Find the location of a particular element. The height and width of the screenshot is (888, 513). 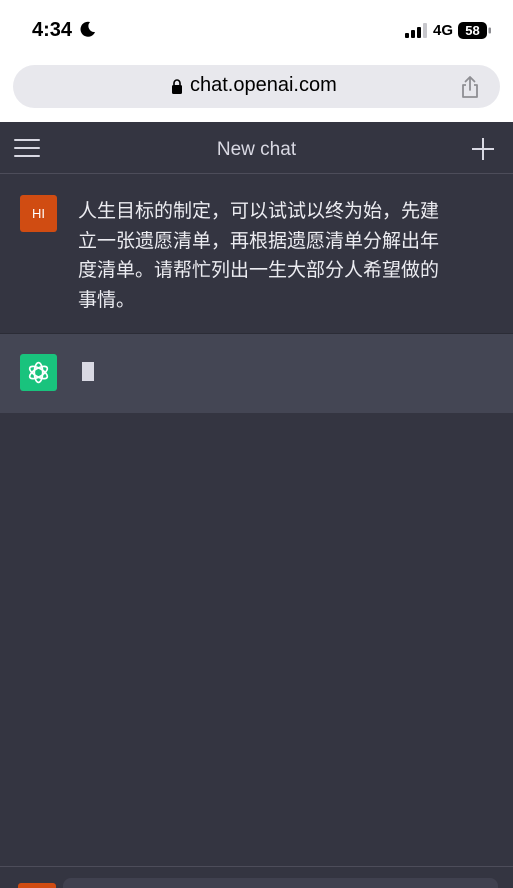

typing-cursor is located at coordinates (88, 371).